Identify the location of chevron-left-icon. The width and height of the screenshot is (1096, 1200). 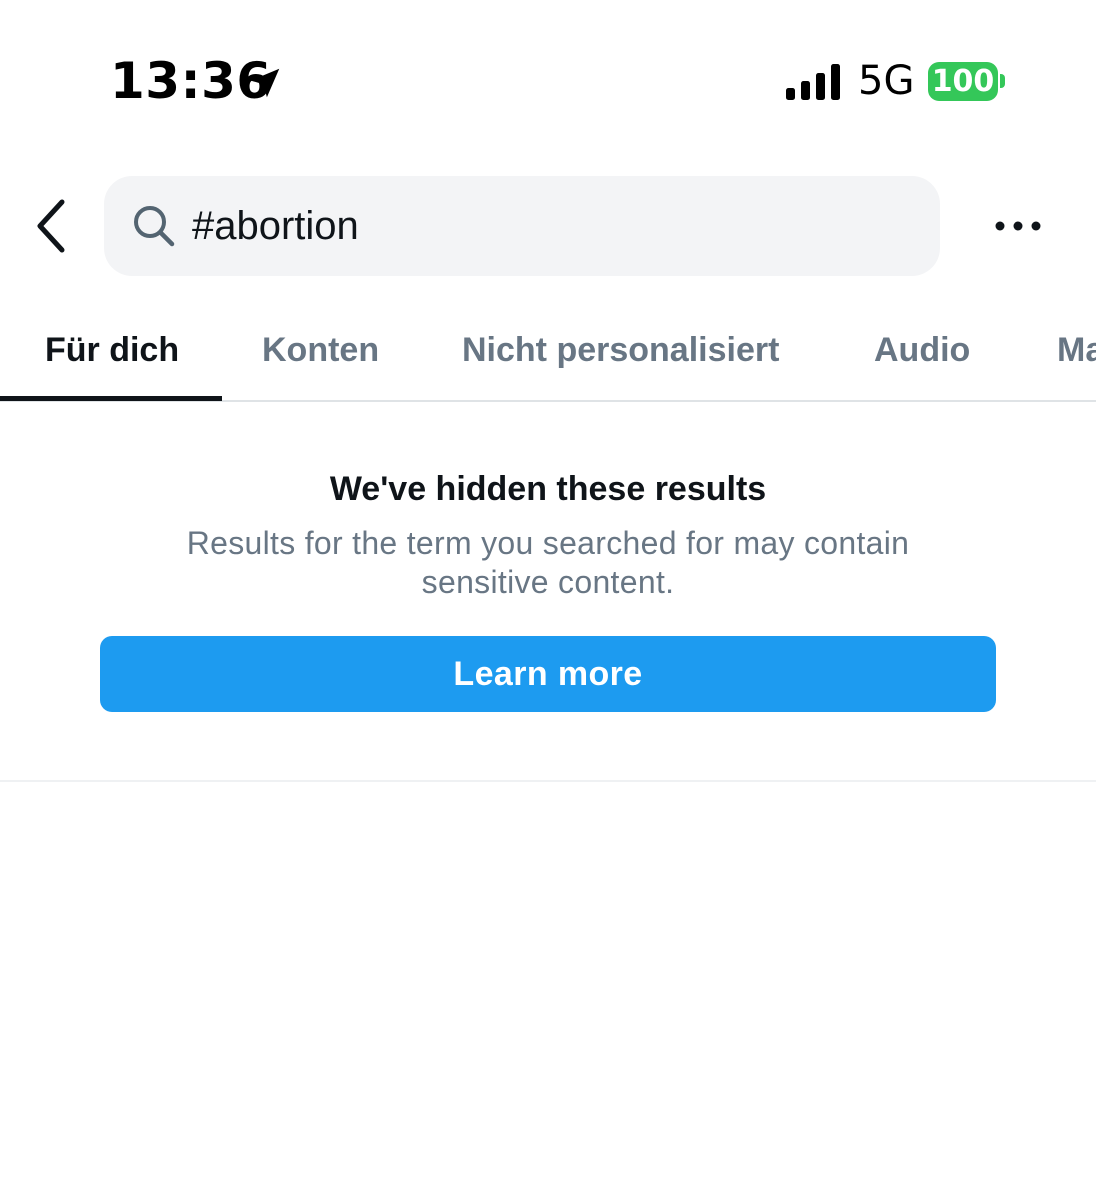
(51, 226).